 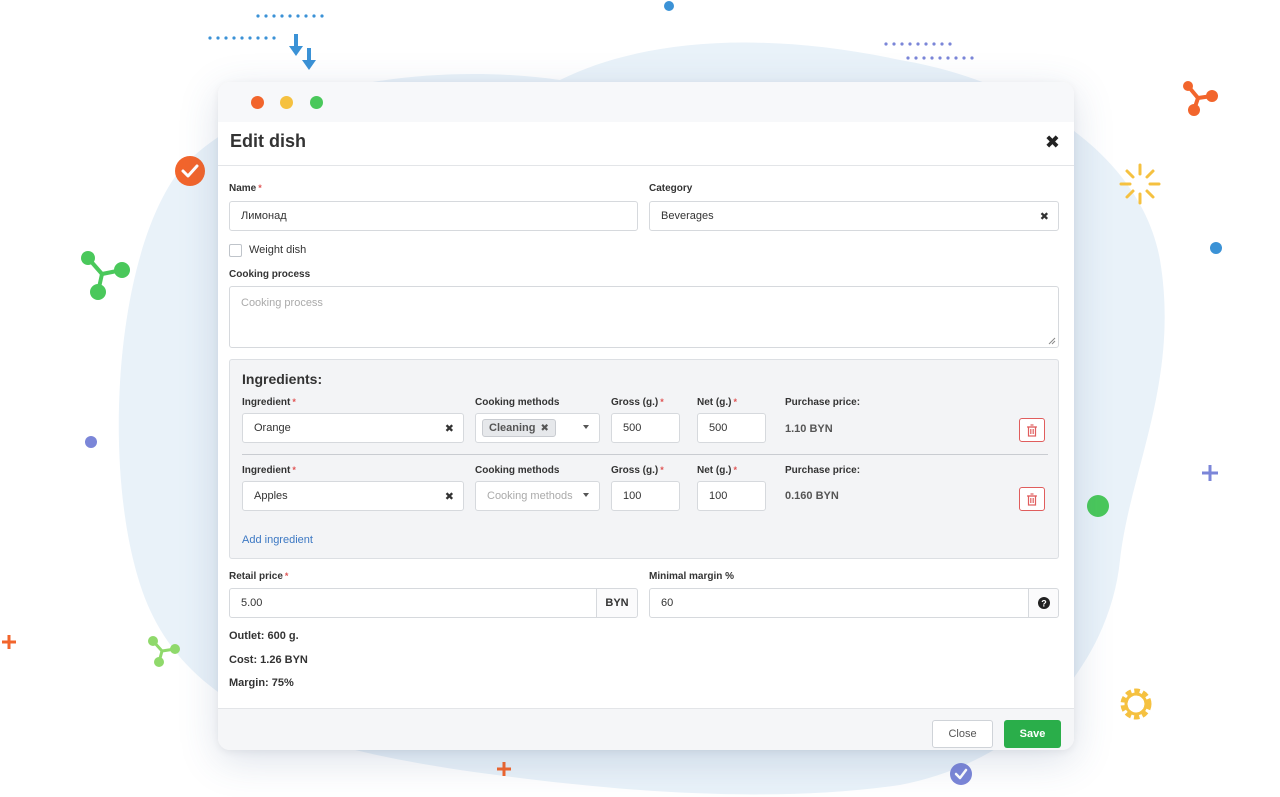 I want to click on window-titlebar, so click(x=646, y=102).